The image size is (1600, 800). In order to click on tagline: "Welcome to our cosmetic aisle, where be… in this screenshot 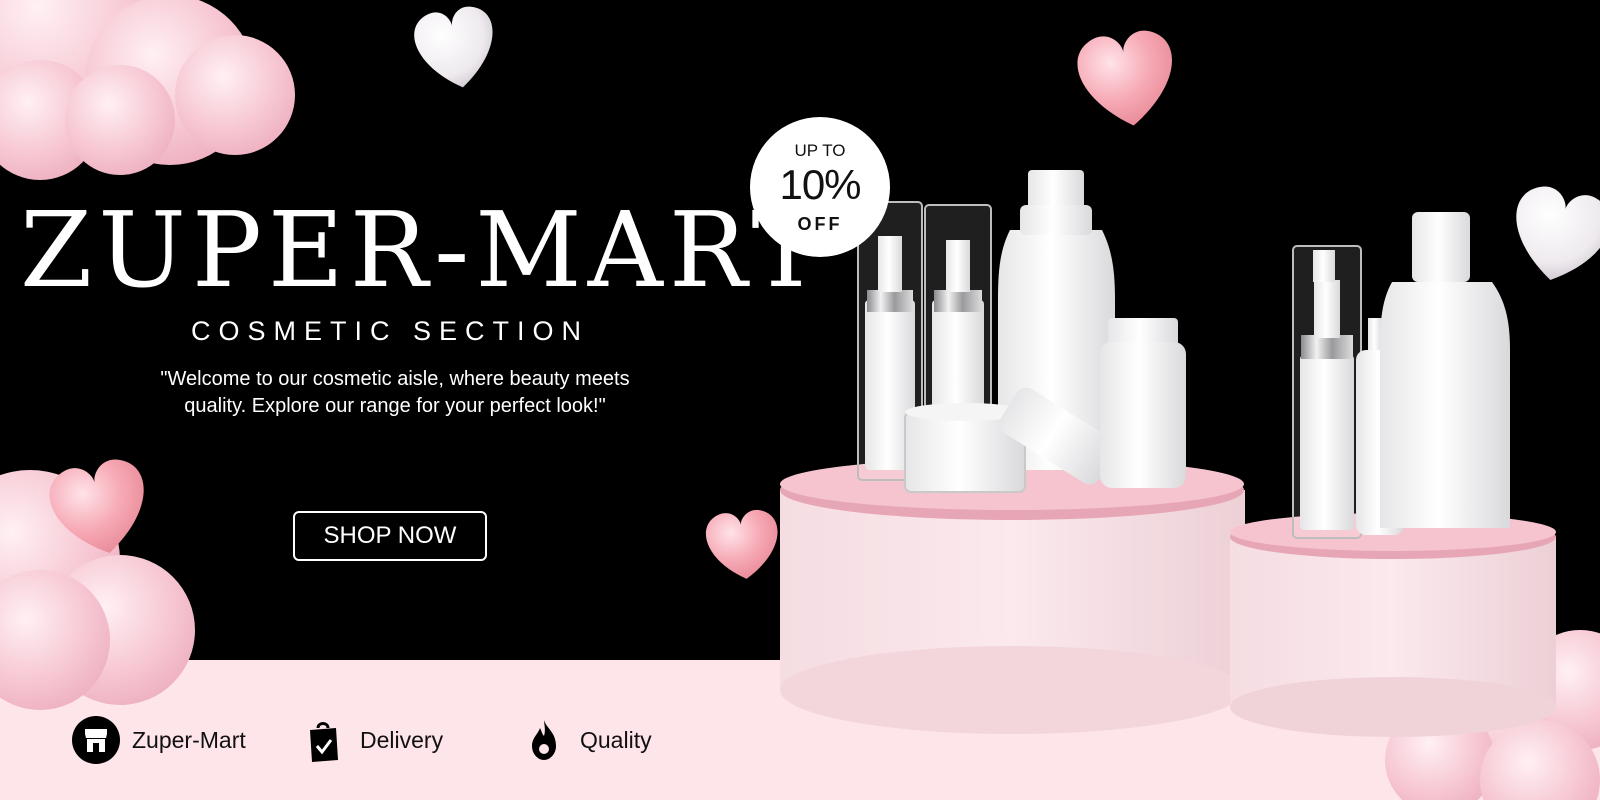, I will do `click(395, 392)`.